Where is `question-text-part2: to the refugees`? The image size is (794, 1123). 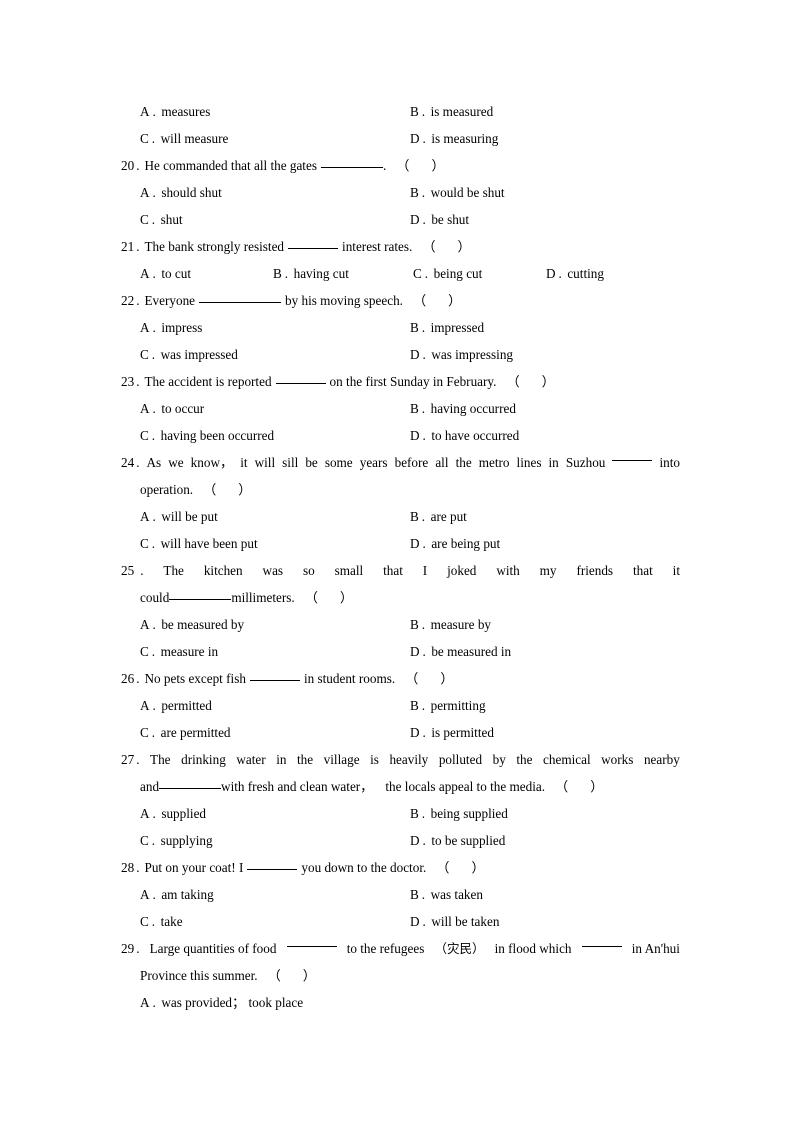 question-text-part2: to the refugees is located at coordinates (385, 948).